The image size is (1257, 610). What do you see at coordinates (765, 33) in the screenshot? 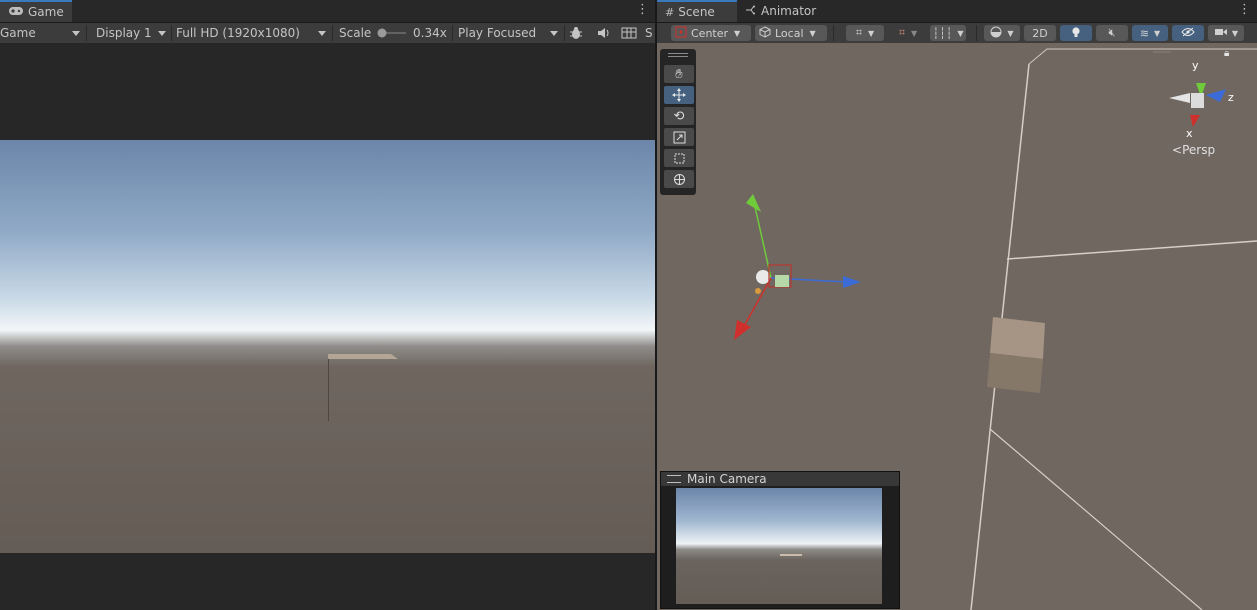
I see `local-cube-icon` at bounding box center [765, 33].